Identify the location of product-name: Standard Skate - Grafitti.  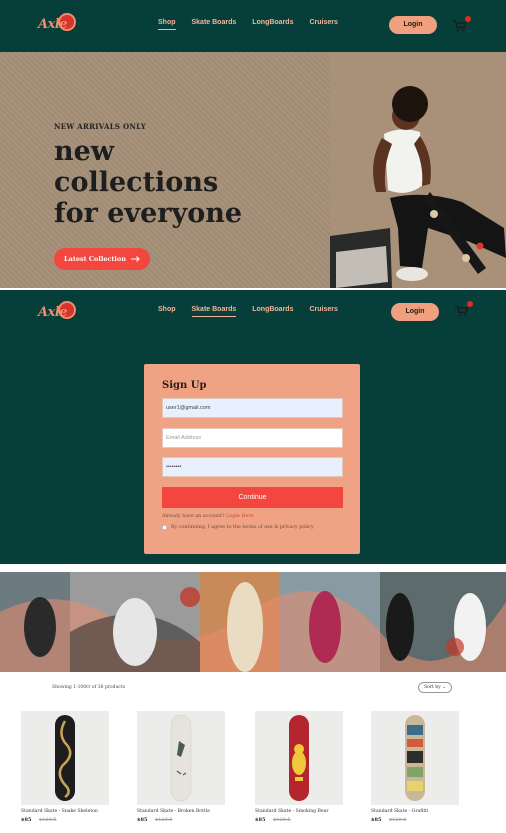
(415, 811).